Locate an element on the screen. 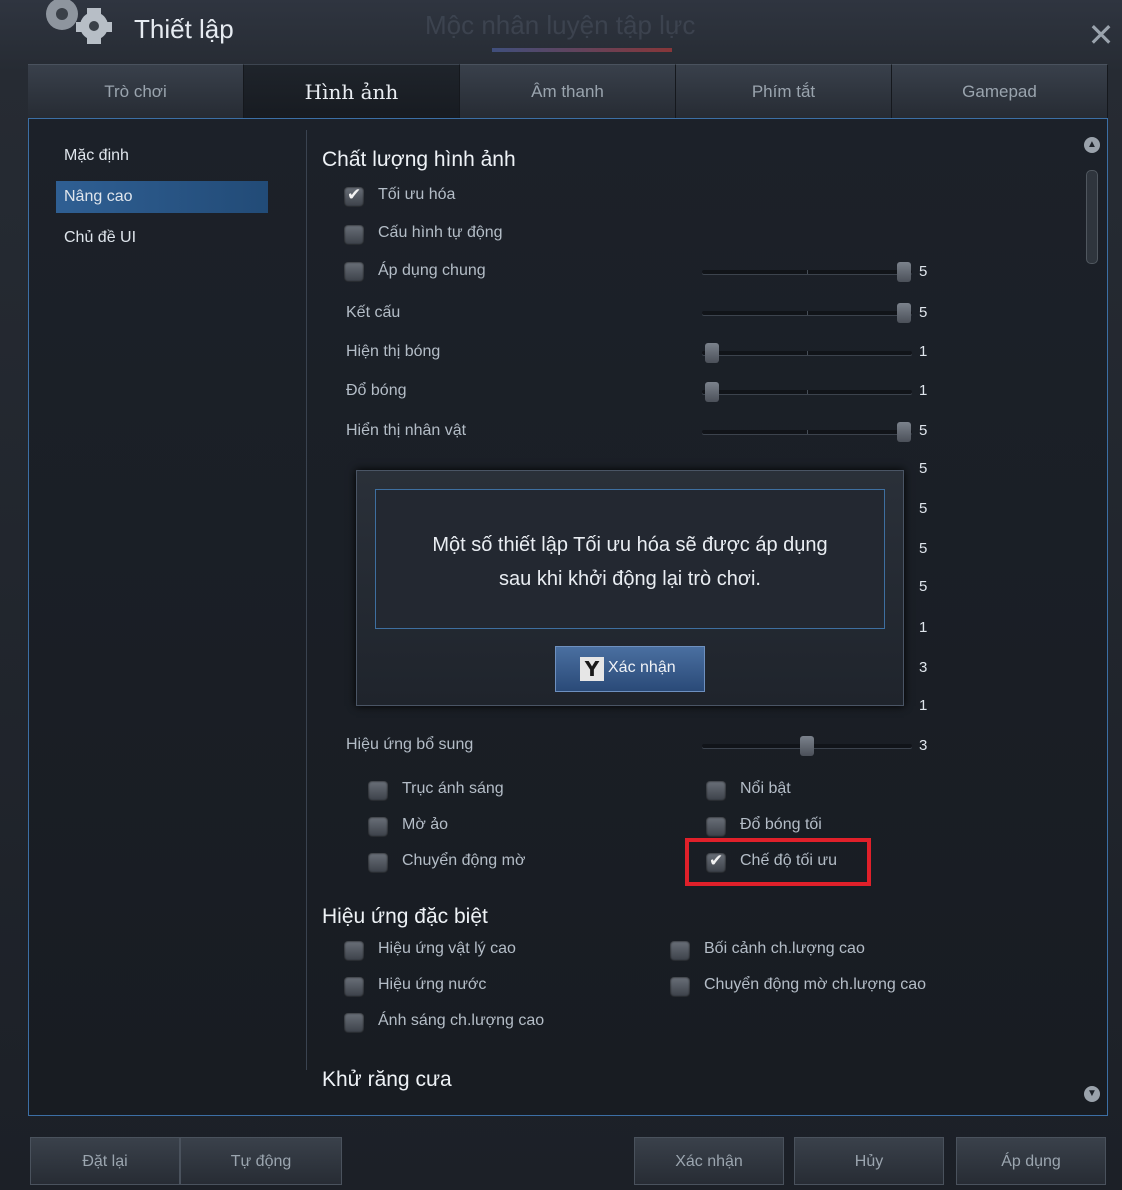  checkbox-auto-config is located at coordinates (354, 235).